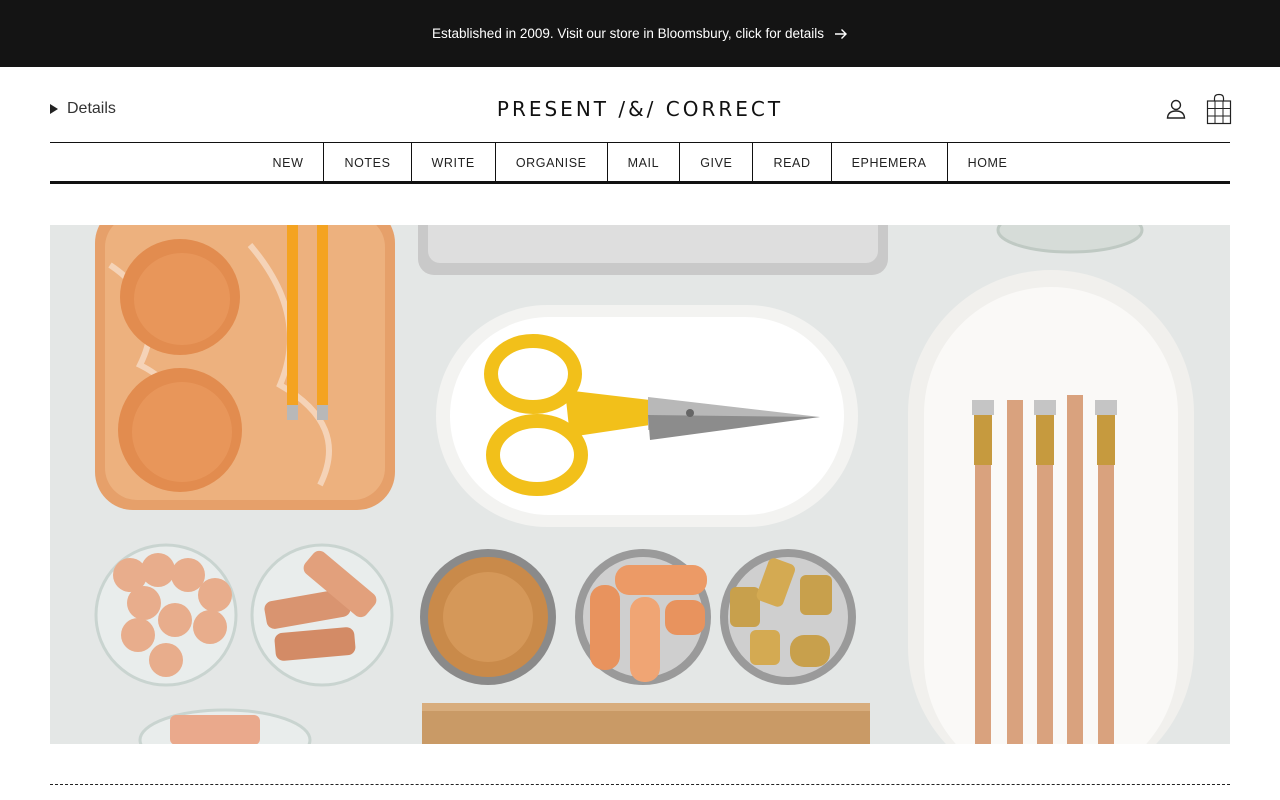 The height and width of the screenshot is (800, 1280). Describe the element at coordinates (1176, 109) in the screenshot. I see `account-icon` at that location.